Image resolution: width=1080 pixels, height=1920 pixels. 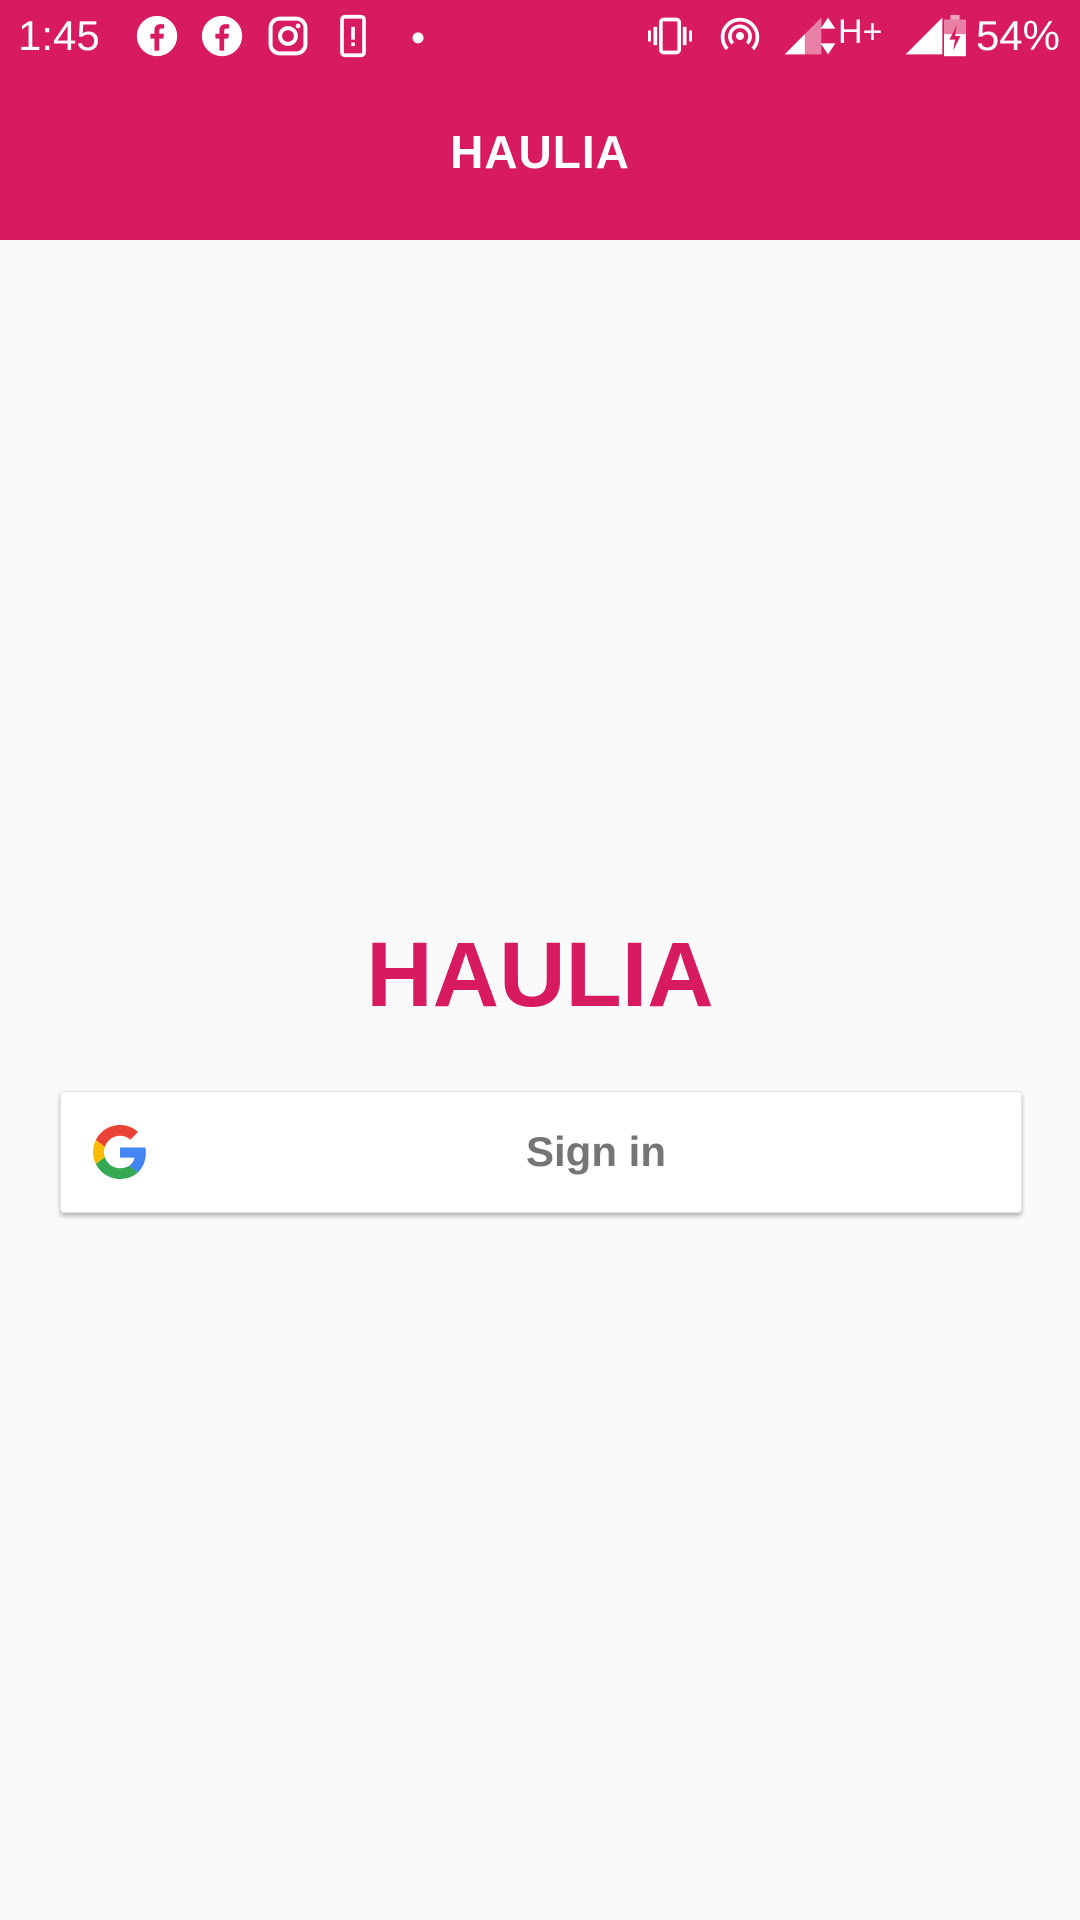 I want to click on vibrate-icon, so click(x=670, y=36).